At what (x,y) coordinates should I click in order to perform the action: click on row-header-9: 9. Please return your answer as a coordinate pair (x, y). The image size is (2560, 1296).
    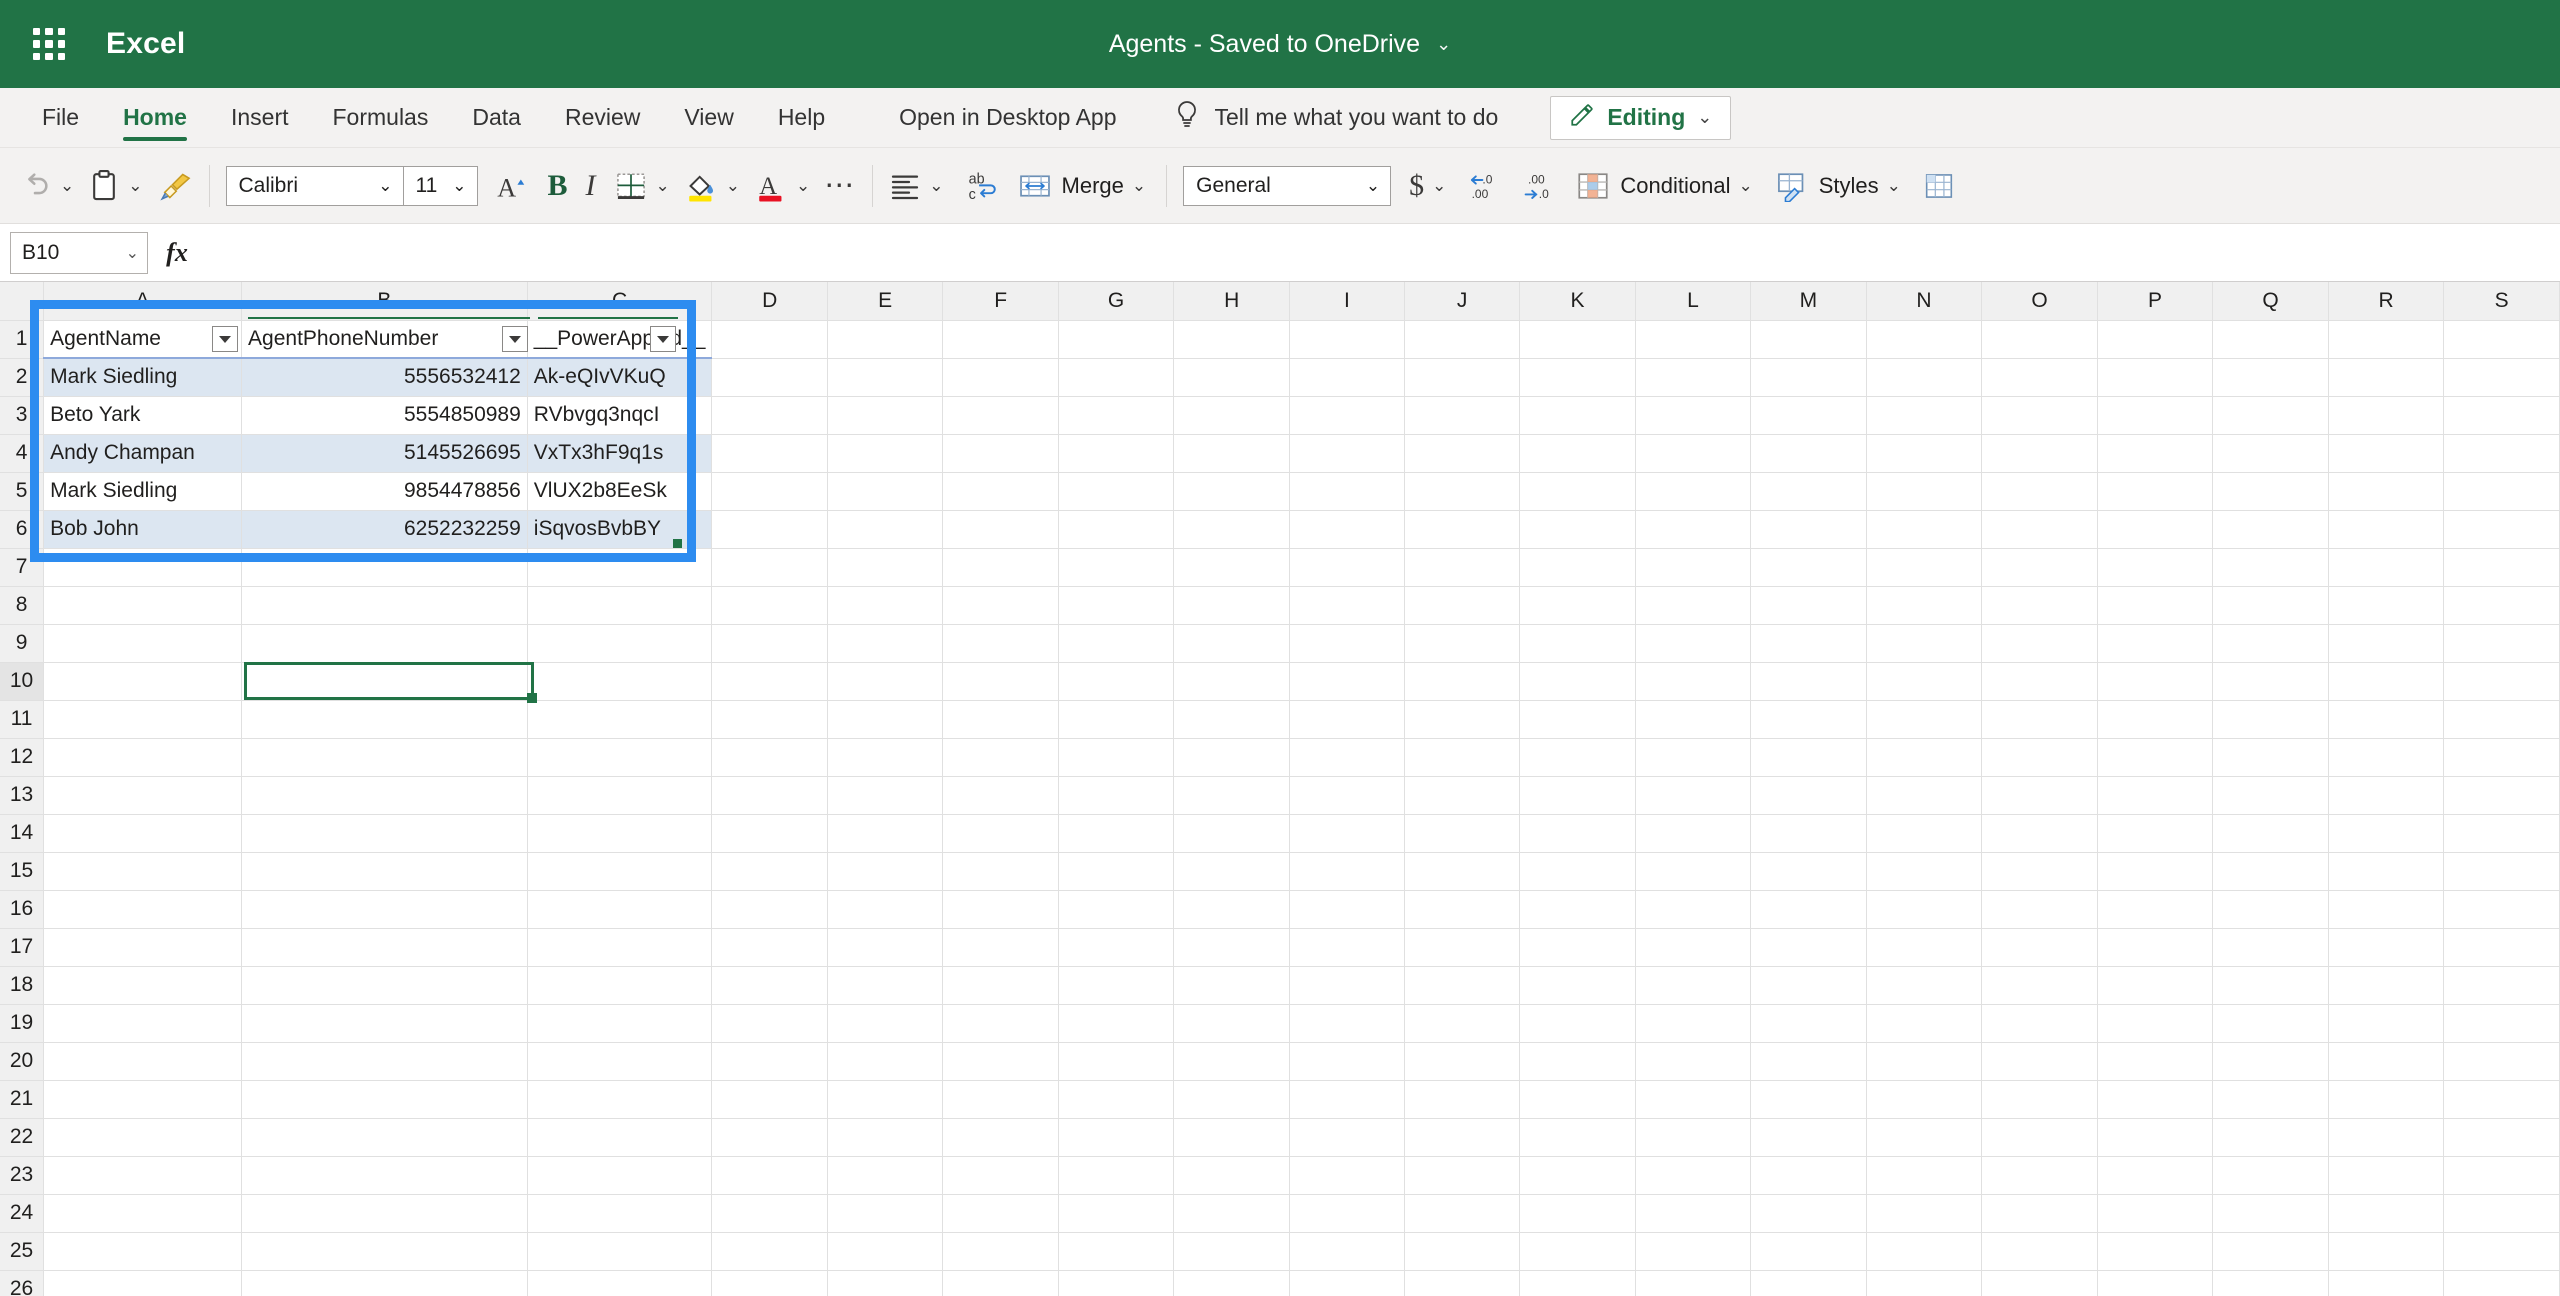
    Looking at the image, I should click on (22, 643).